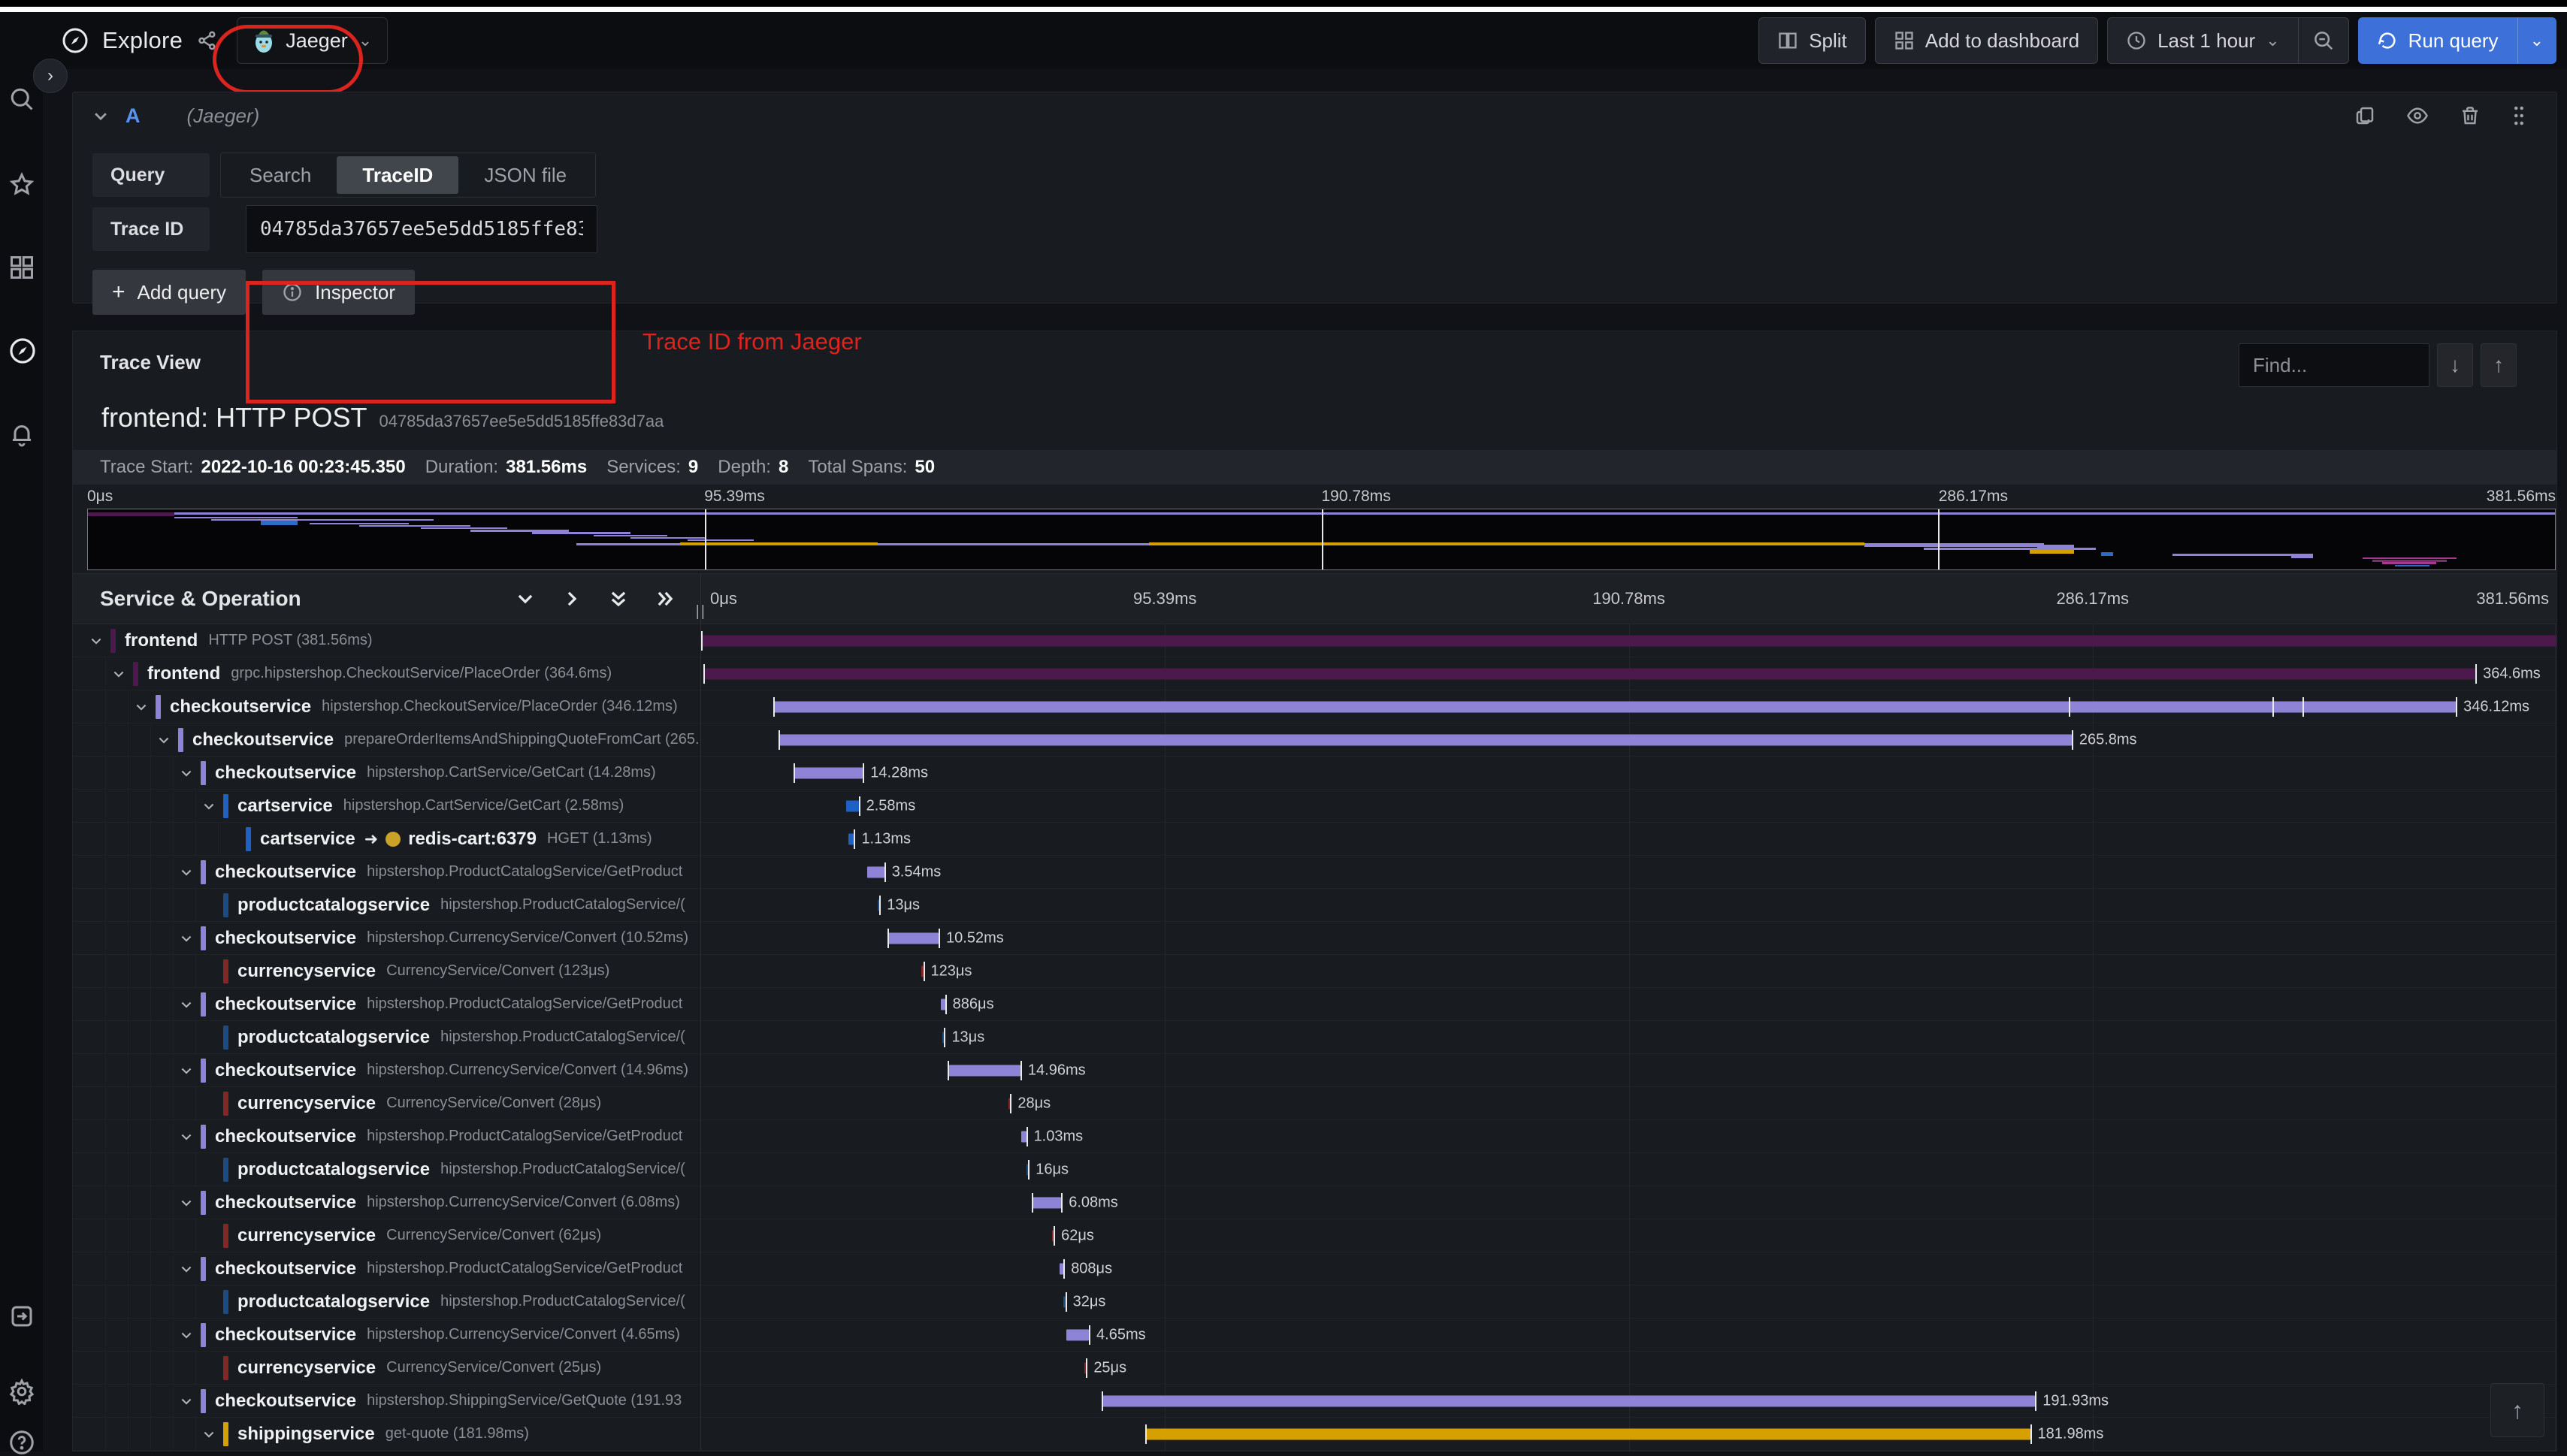 The image size is (2567, 1456). Describe the element at coordinates (618, 599) in the screenshot. I see `collapse-all-icon` at that location.